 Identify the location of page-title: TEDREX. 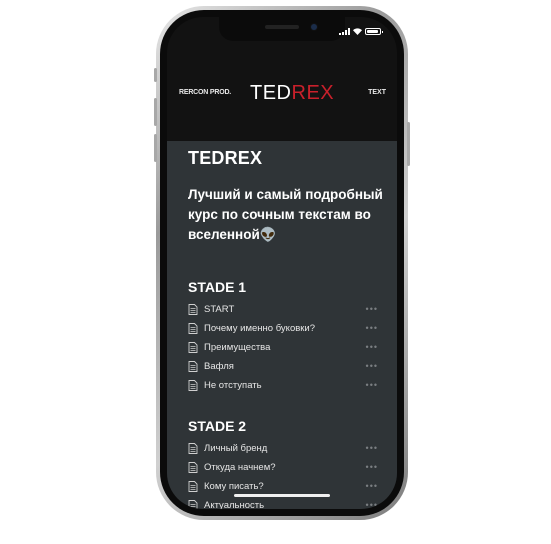
(225, 158).